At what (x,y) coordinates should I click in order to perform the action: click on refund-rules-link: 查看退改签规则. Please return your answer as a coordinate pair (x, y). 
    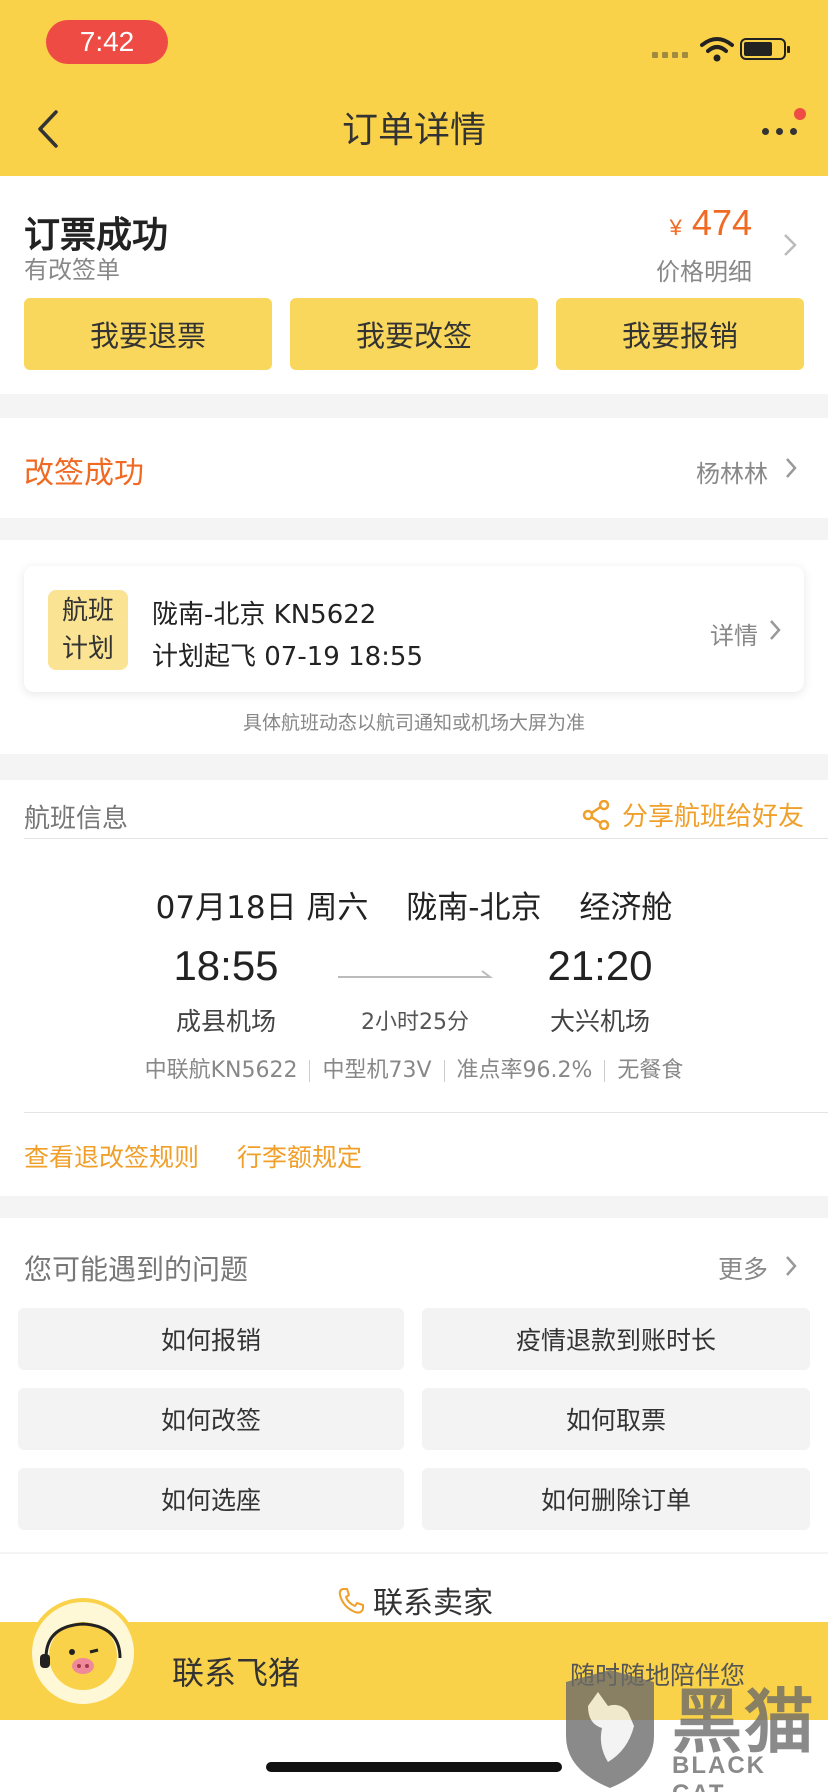
    Looking at the image, I should click on (111, 1156).